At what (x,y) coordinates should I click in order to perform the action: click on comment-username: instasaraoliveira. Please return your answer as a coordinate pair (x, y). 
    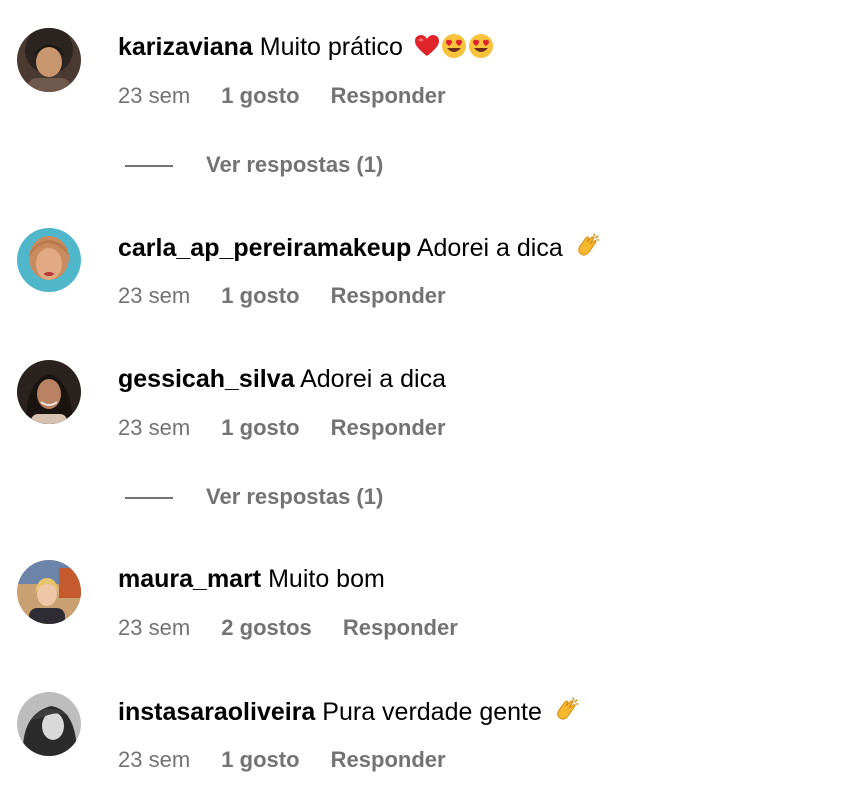
    Looking at the image, I should click on (216, 712).